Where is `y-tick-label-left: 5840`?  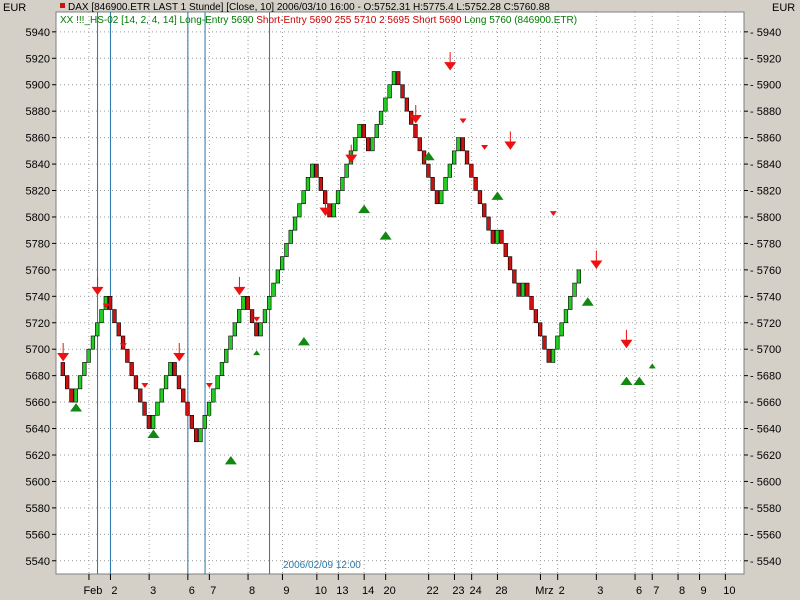
y-tick-label-left: 5840 is located at coordinates (38, 165).